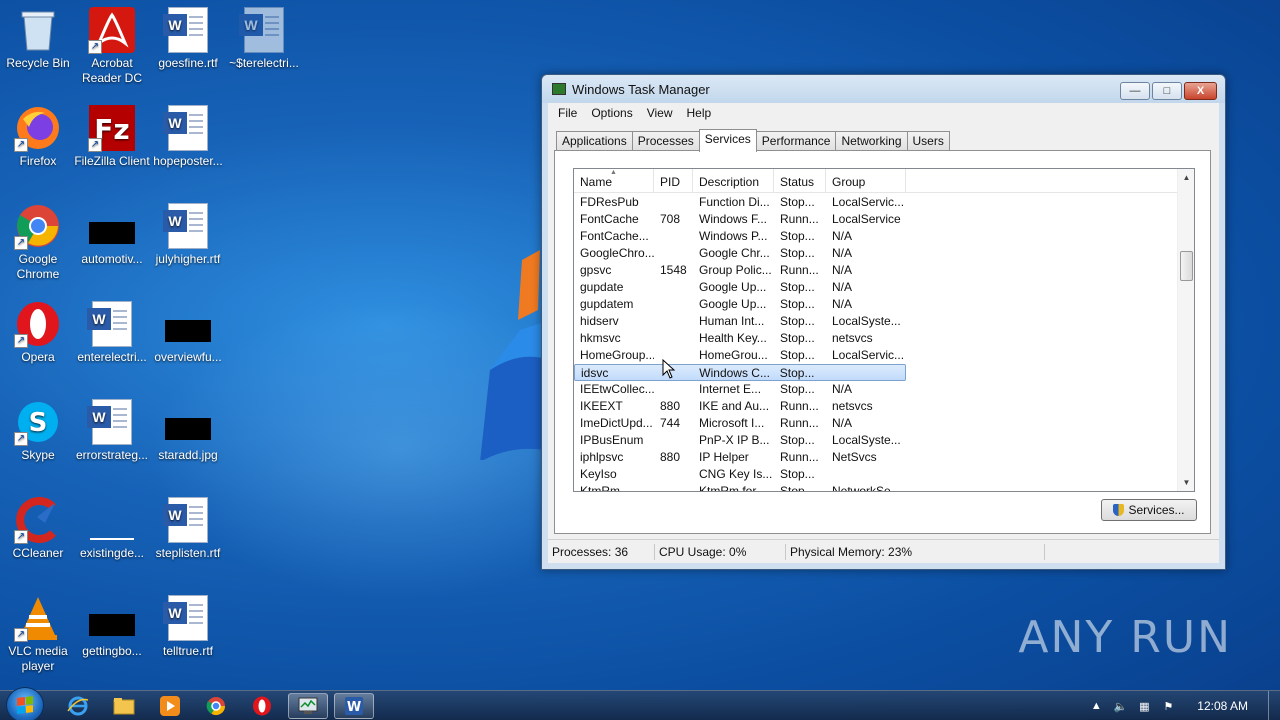 Image resolution: width=1280 pixels, height=720 pixels. What do you see at coordinates (38, 423) in the screenshot?
I see `svg-text: S` at bounding box center [38, 423].